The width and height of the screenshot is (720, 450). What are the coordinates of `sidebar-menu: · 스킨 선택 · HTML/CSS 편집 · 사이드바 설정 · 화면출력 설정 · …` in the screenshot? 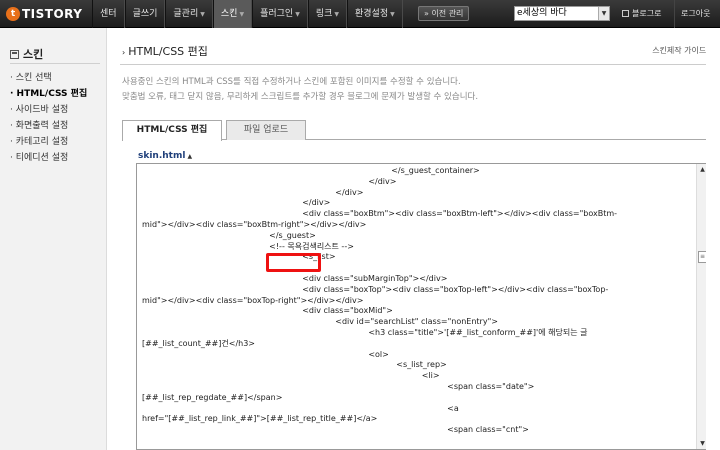 It's located at (48, 118).